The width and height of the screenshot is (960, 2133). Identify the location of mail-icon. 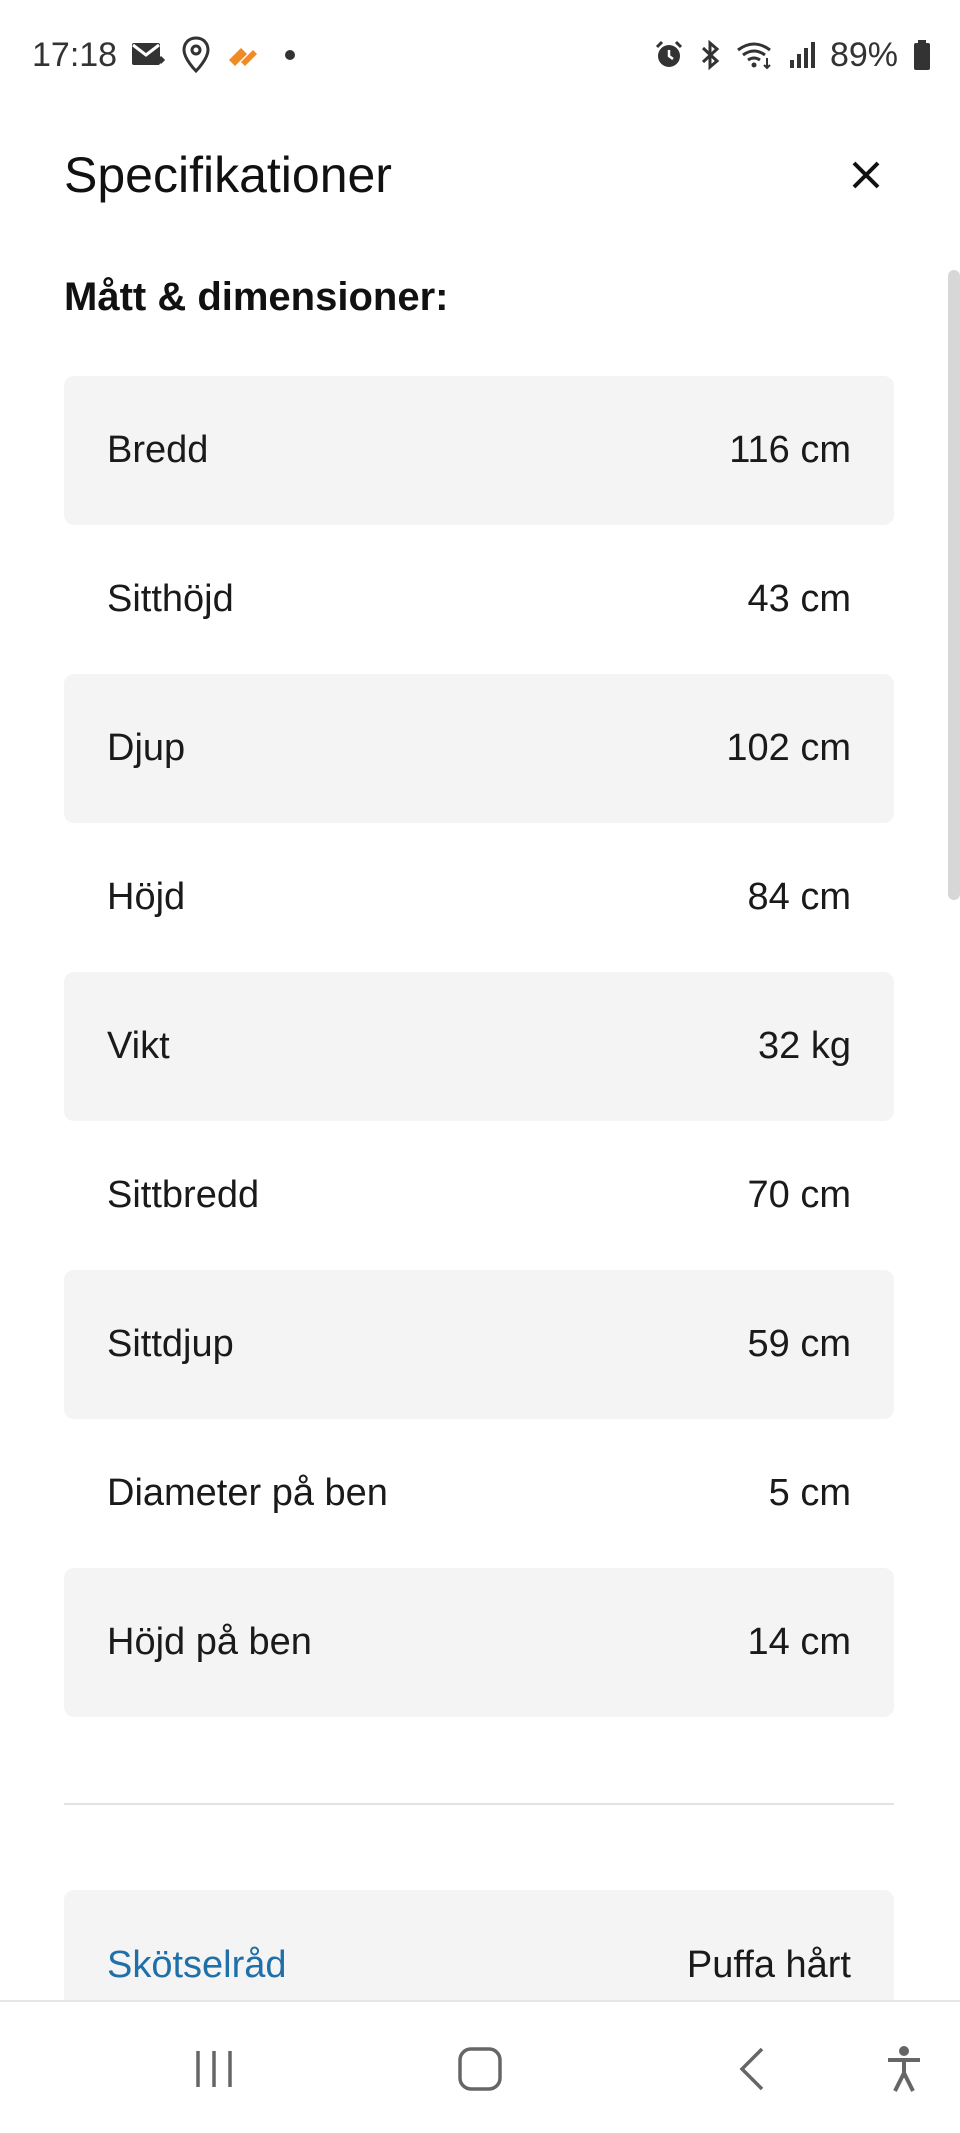
(149, 55).